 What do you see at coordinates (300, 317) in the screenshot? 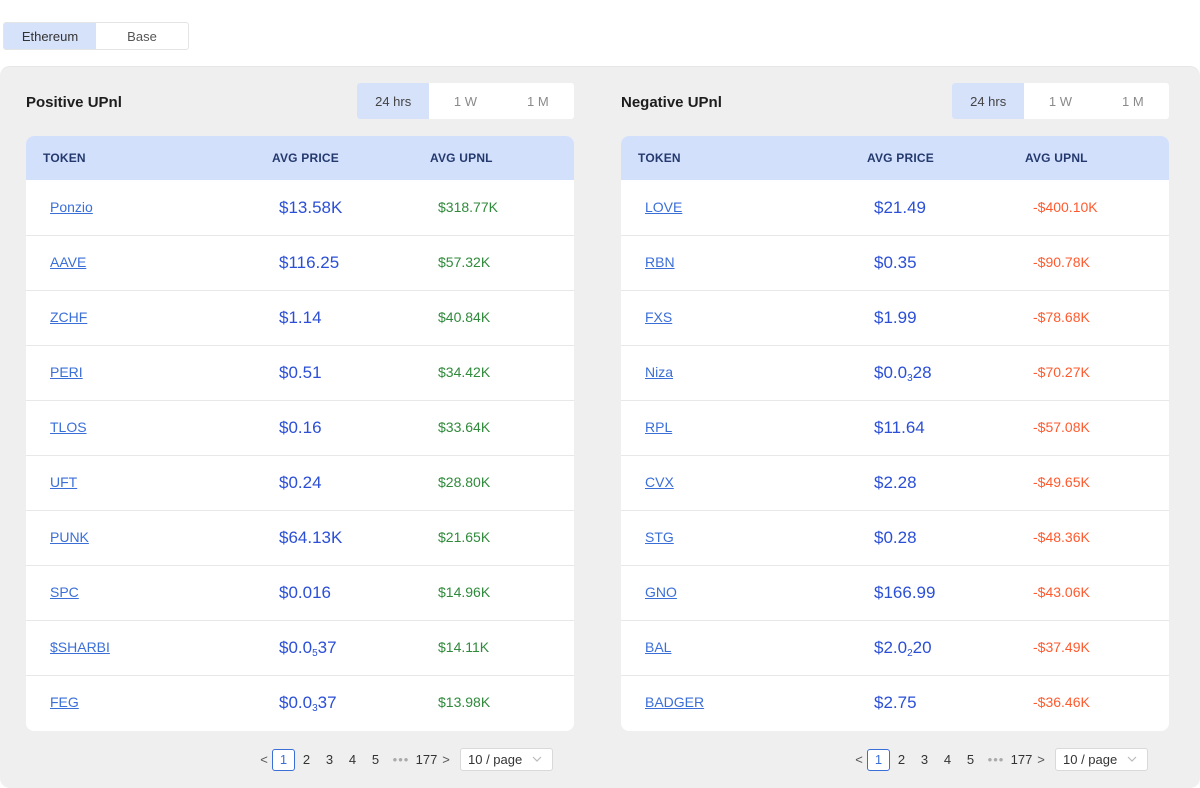
I see `table-row: ZCHF $1.14 $40.84K` at bounding box center [300, 317].